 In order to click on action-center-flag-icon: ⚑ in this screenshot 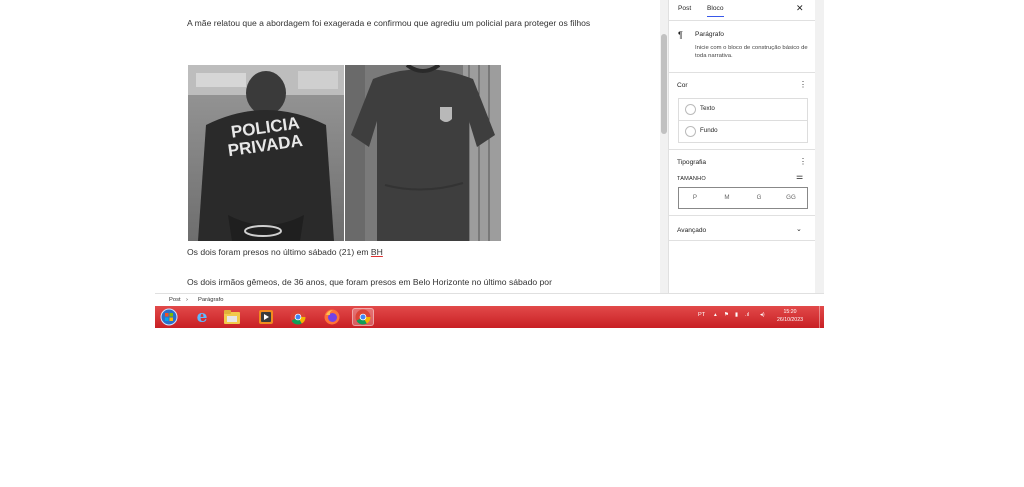, I will do `click(726, 315)`.